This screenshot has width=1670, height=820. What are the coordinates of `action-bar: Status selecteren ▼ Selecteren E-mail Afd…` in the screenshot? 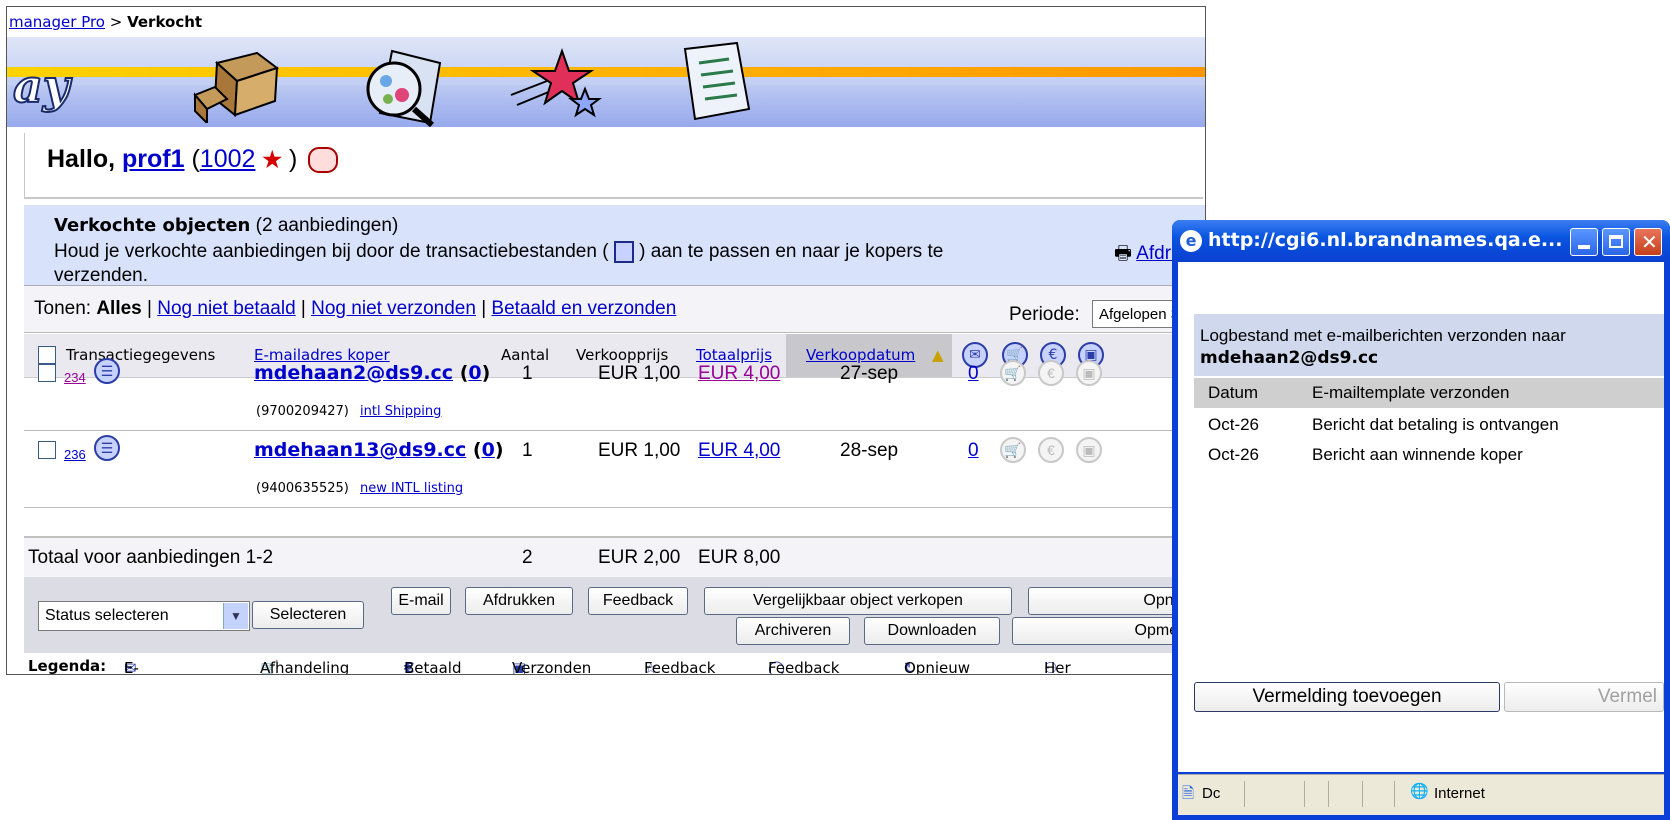 It's located at (614, 615).